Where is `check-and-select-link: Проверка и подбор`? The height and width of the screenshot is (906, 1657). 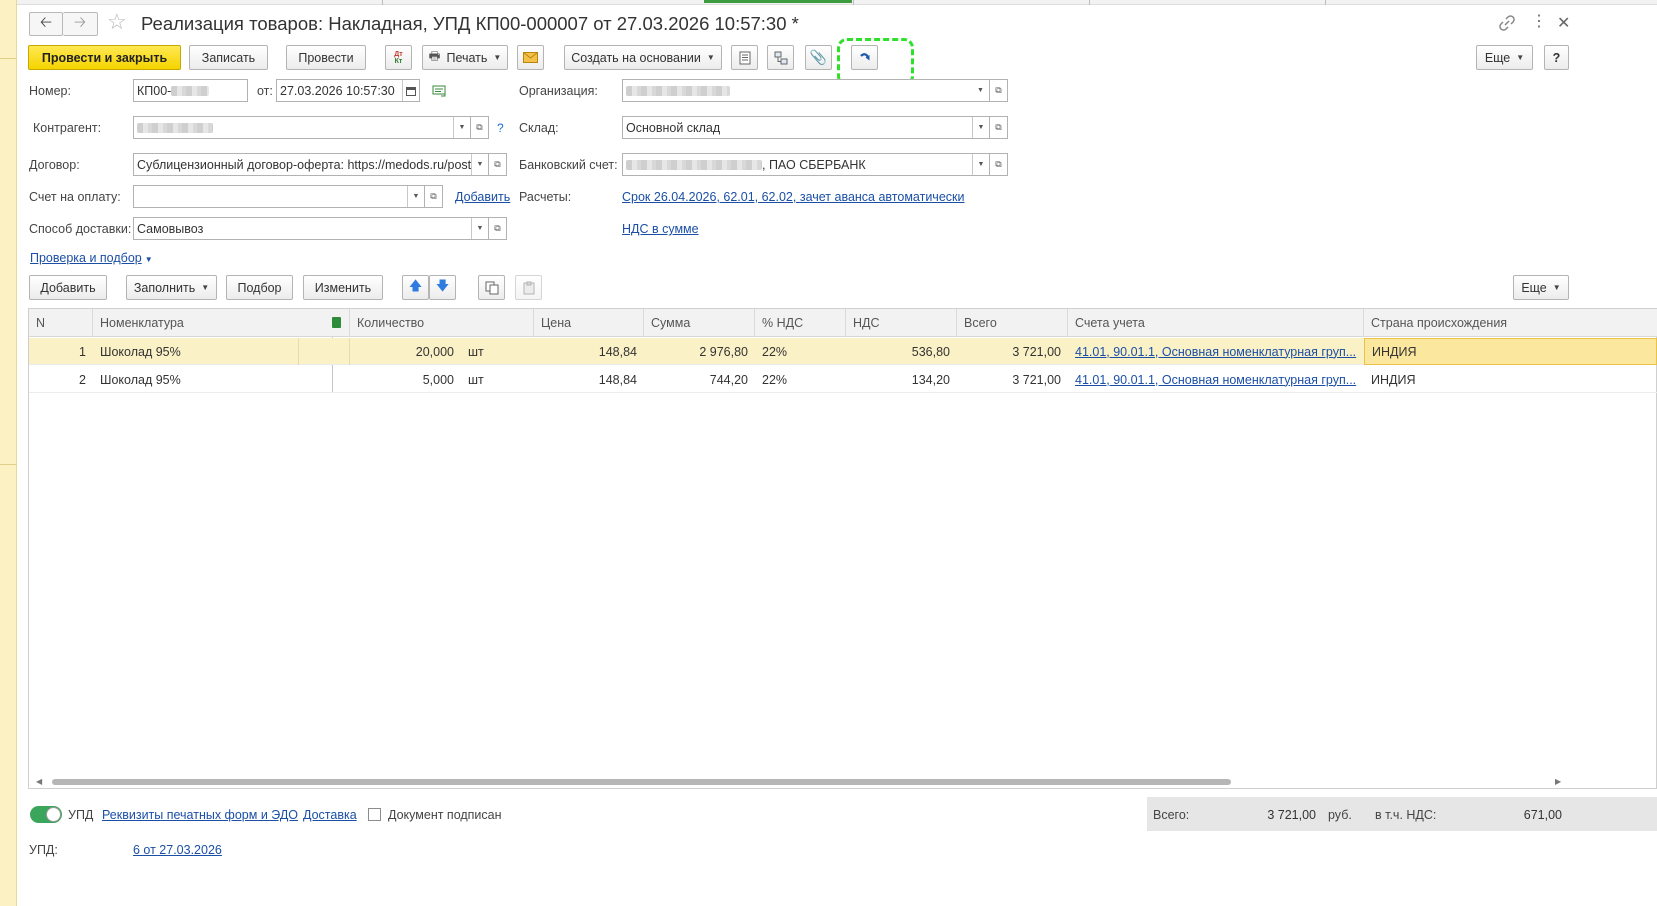
check-and-select-link: Проверка и подбор is located at coordinates (86, 258).